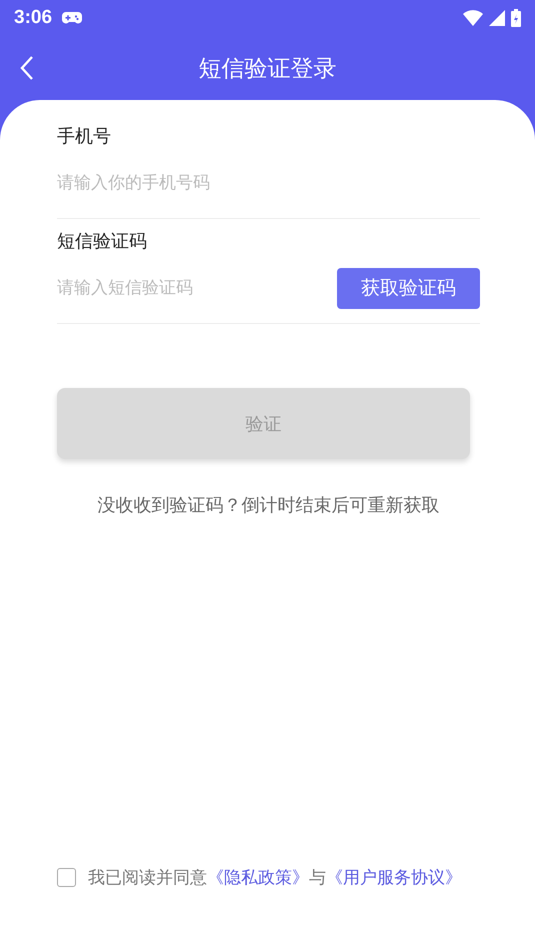 The height and width of the screenshot is (951, 535). What do you see at coordinates (84, 136) in the screenshot?
I see `field-label: 手机号` at bounding box center [84, 136].